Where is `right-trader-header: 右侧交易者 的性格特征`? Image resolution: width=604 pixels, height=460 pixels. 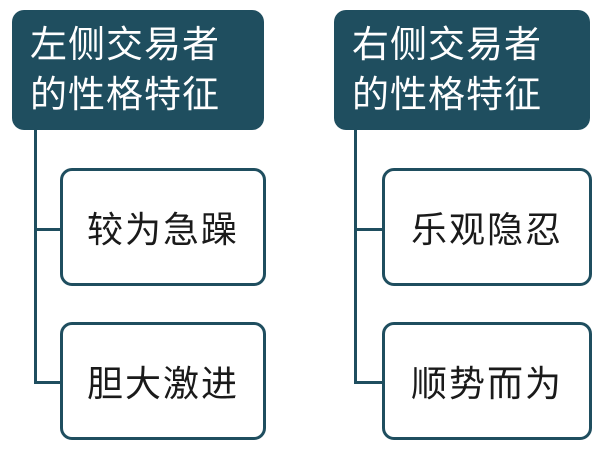
right-trader-header: 右侧交易者 的性格特征 is located at coordinates (462, 70).